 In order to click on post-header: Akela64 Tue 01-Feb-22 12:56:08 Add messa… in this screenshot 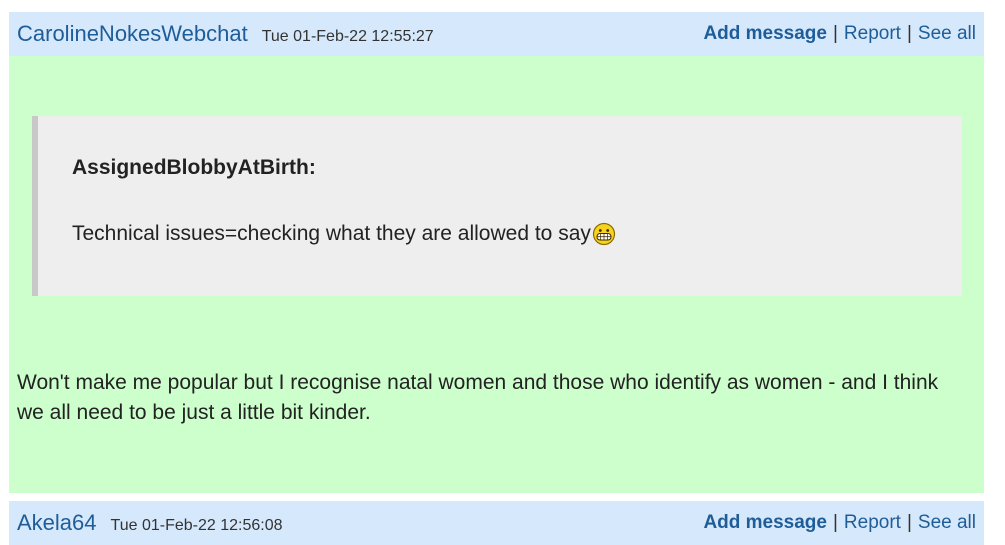, I will do `click(496, 523)`.